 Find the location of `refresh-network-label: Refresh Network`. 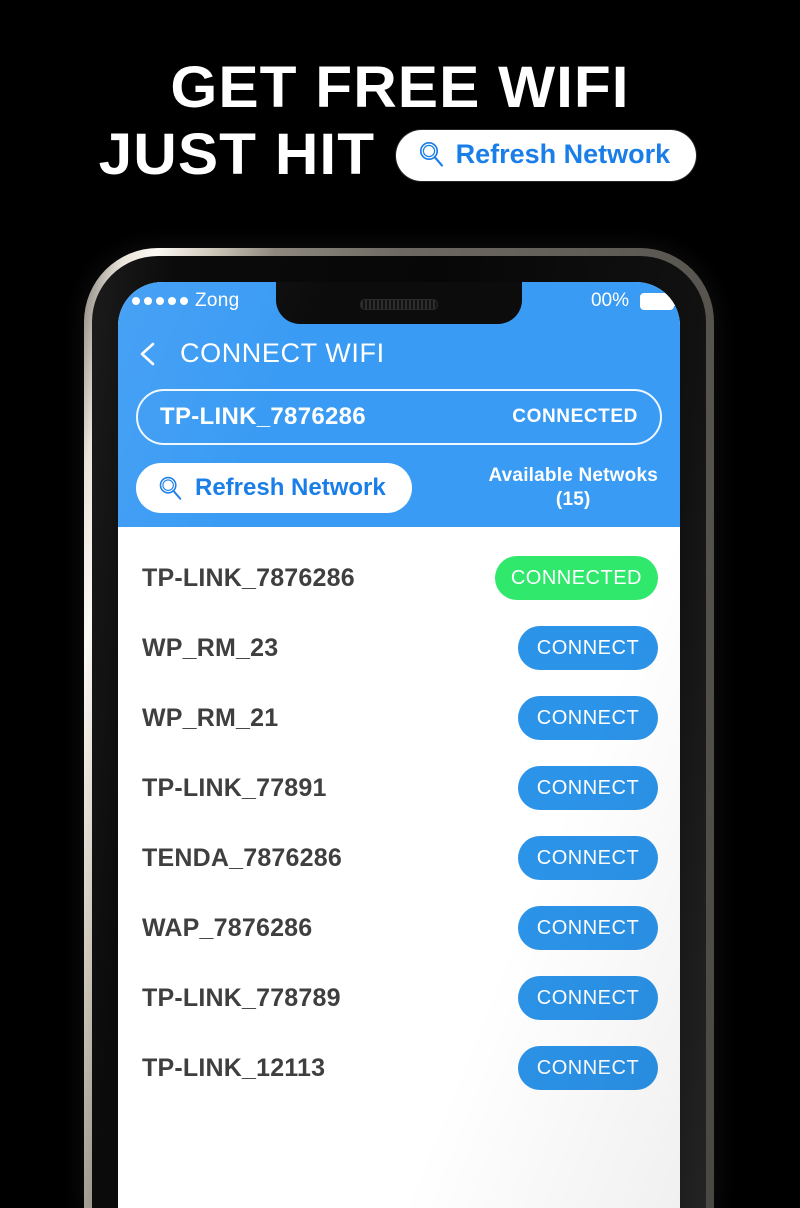

refresh-network-label: Refresh Network is located at coordinates (290, 487).